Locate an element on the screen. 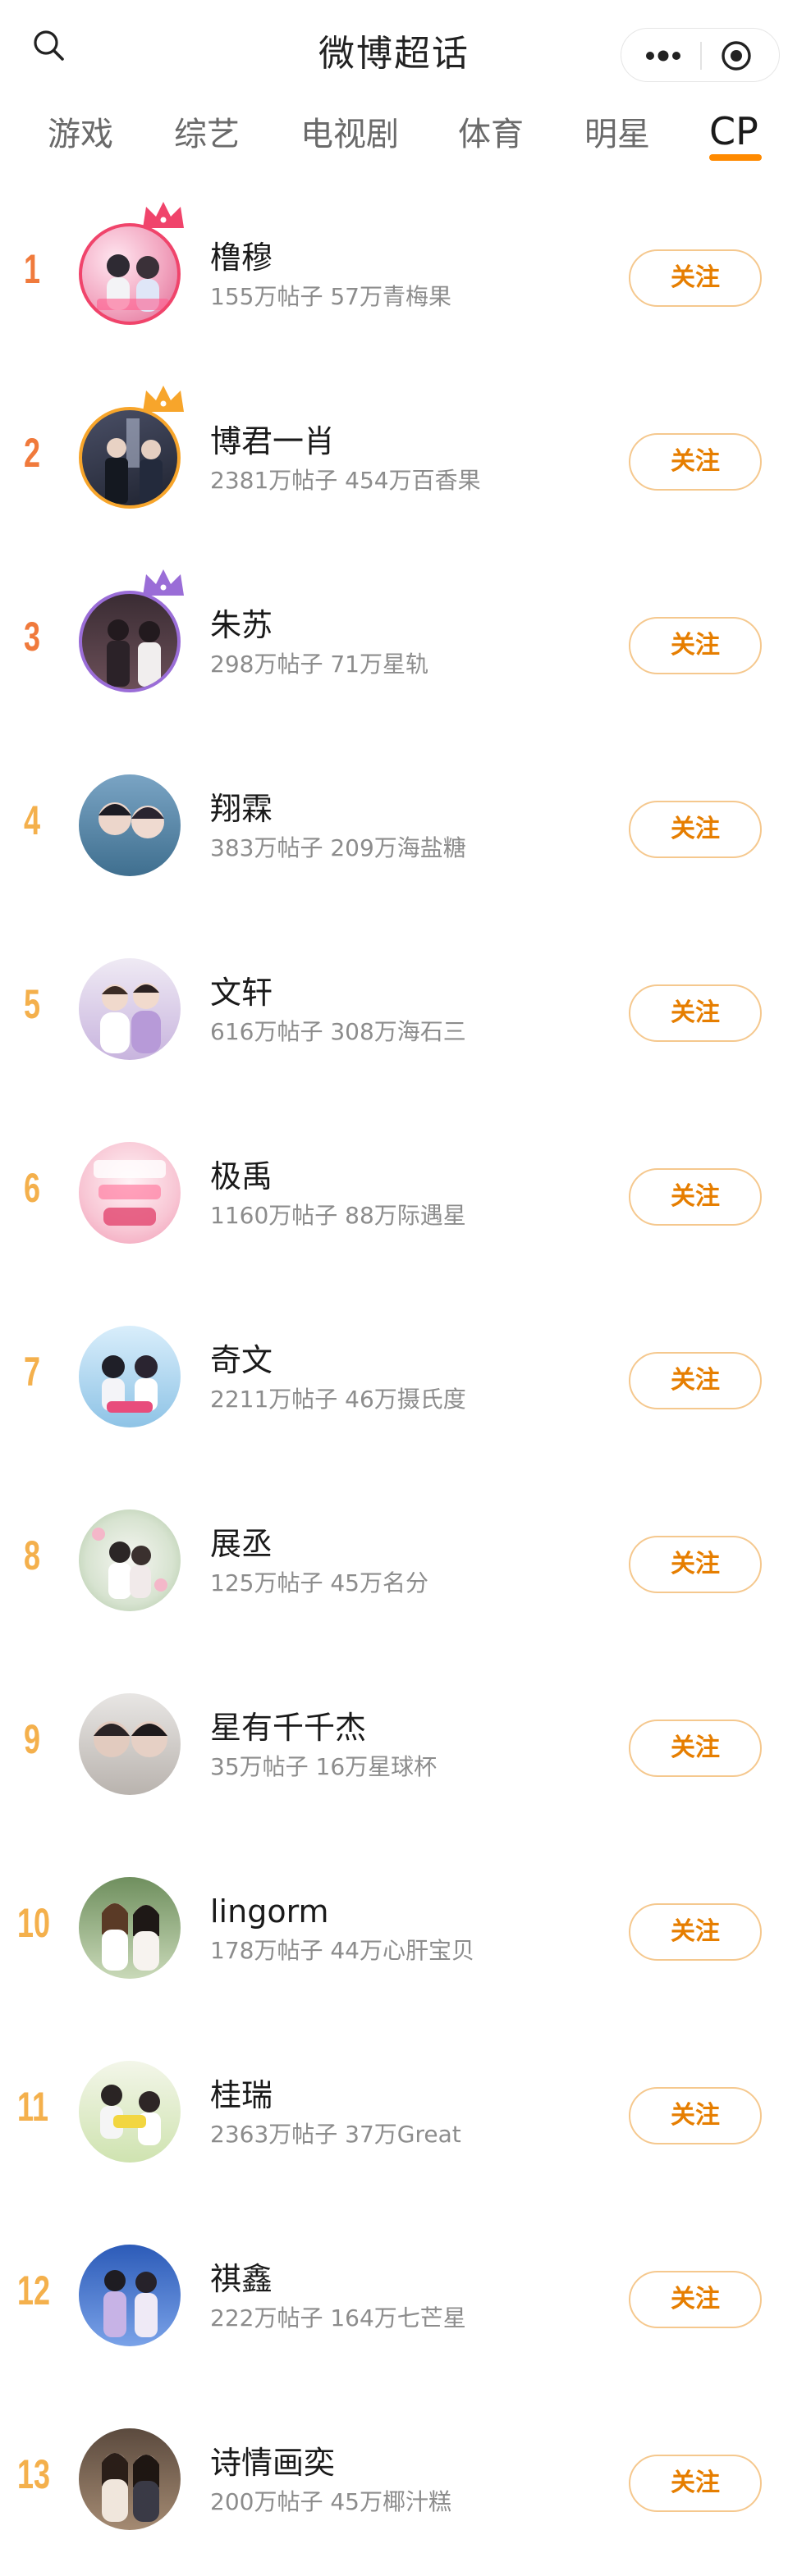  topic-stats: 2363万帖子 37万Great is located at coordinates (335, 2134).